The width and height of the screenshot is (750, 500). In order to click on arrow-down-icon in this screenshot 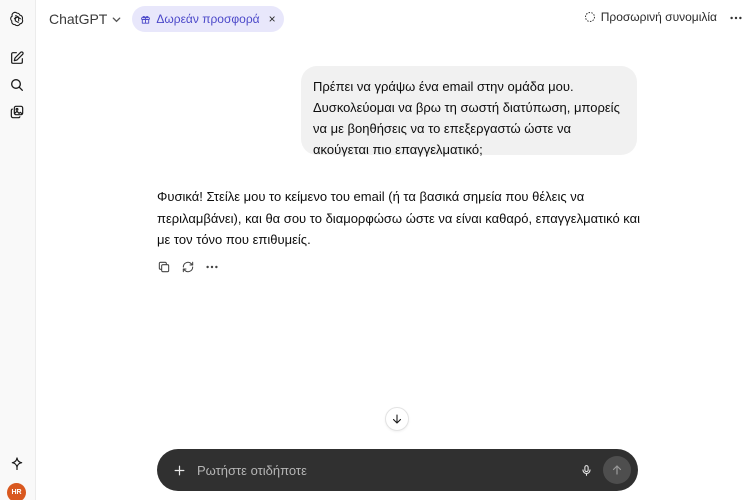, I will do `click(397, 419)`.